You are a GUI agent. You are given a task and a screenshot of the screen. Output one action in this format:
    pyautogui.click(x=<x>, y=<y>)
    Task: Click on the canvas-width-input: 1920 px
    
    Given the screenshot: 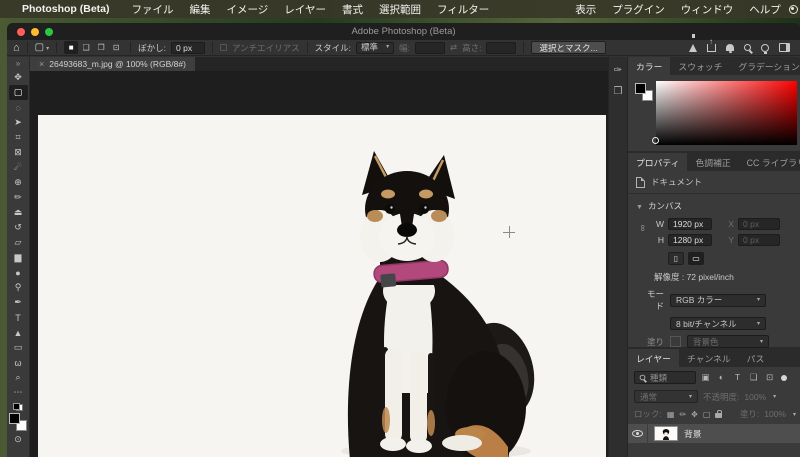 What is the action you would take?
    pyautogui.click(x=690, y=224)
    